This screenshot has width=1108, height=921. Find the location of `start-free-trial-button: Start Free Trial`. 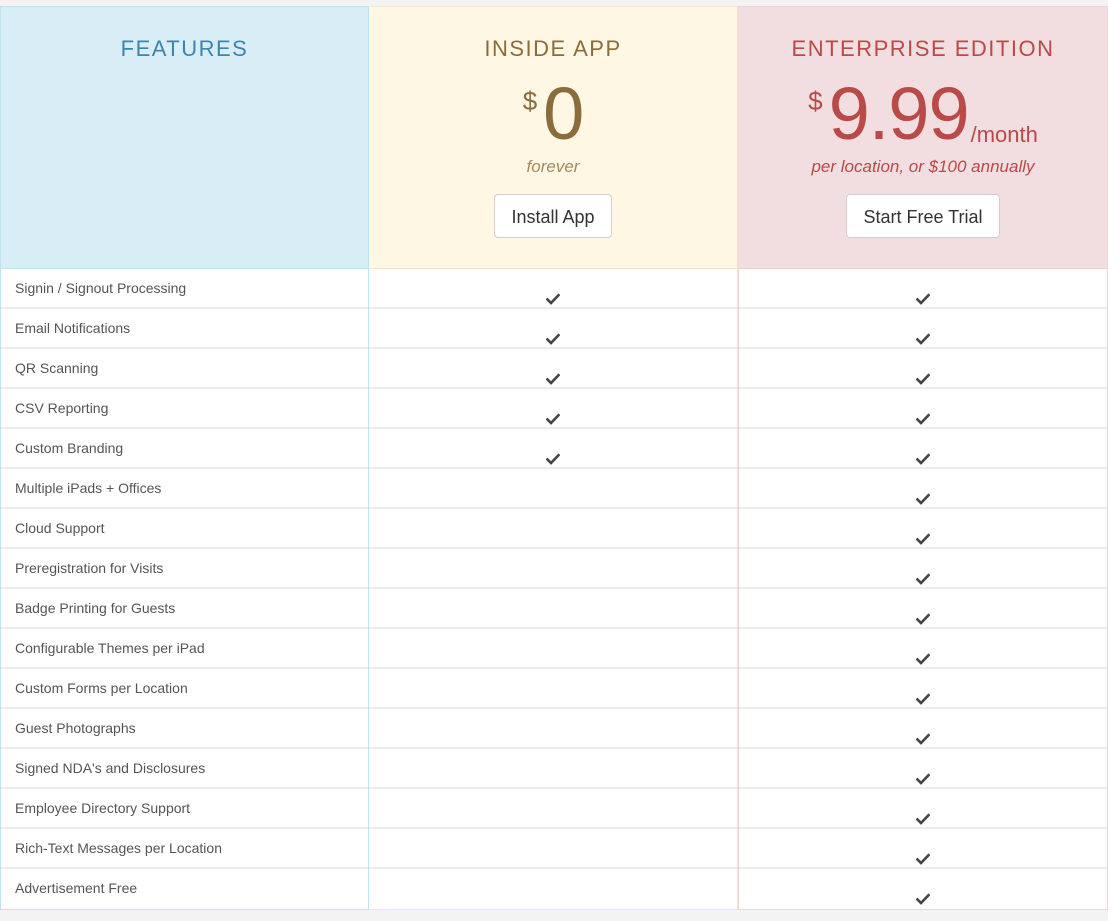

start-free-trial-button: Start Free Trial is located at coordinates (923, 216).